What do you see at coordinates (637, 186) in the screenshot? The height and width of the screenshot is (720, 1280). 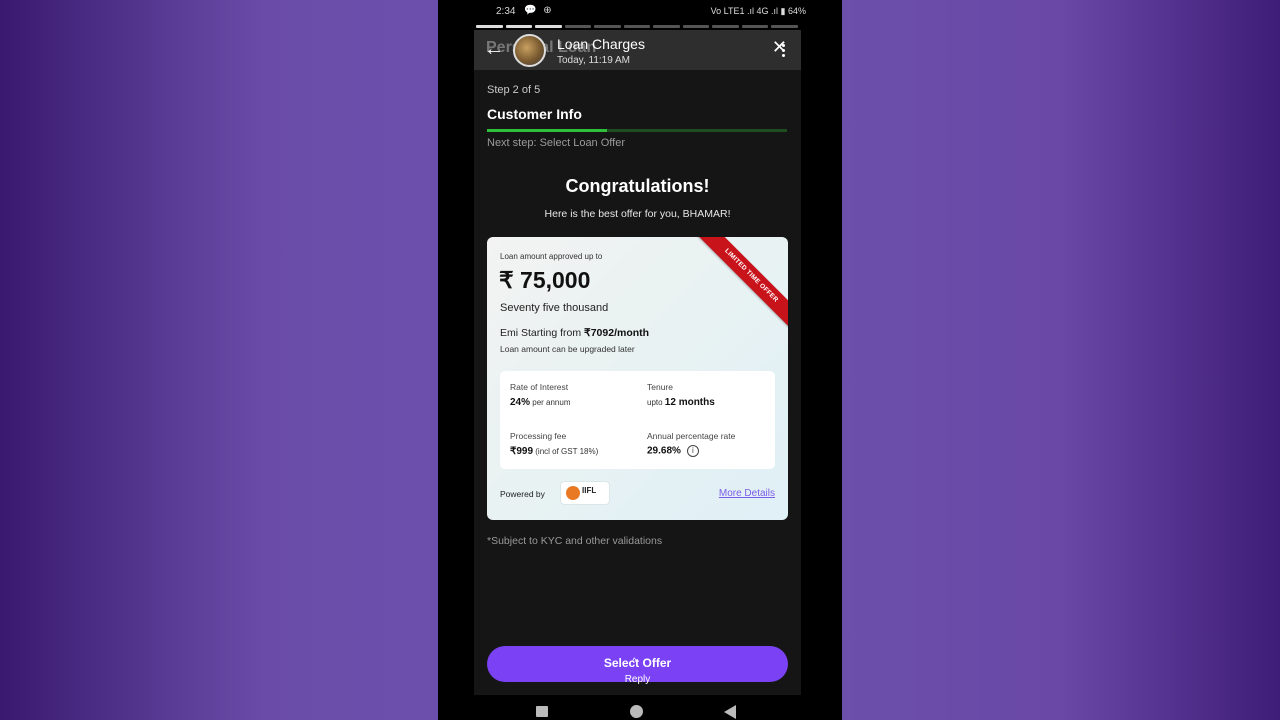 I see `congratulations-heading: Congratulations!` at bounding box center [637, 186].